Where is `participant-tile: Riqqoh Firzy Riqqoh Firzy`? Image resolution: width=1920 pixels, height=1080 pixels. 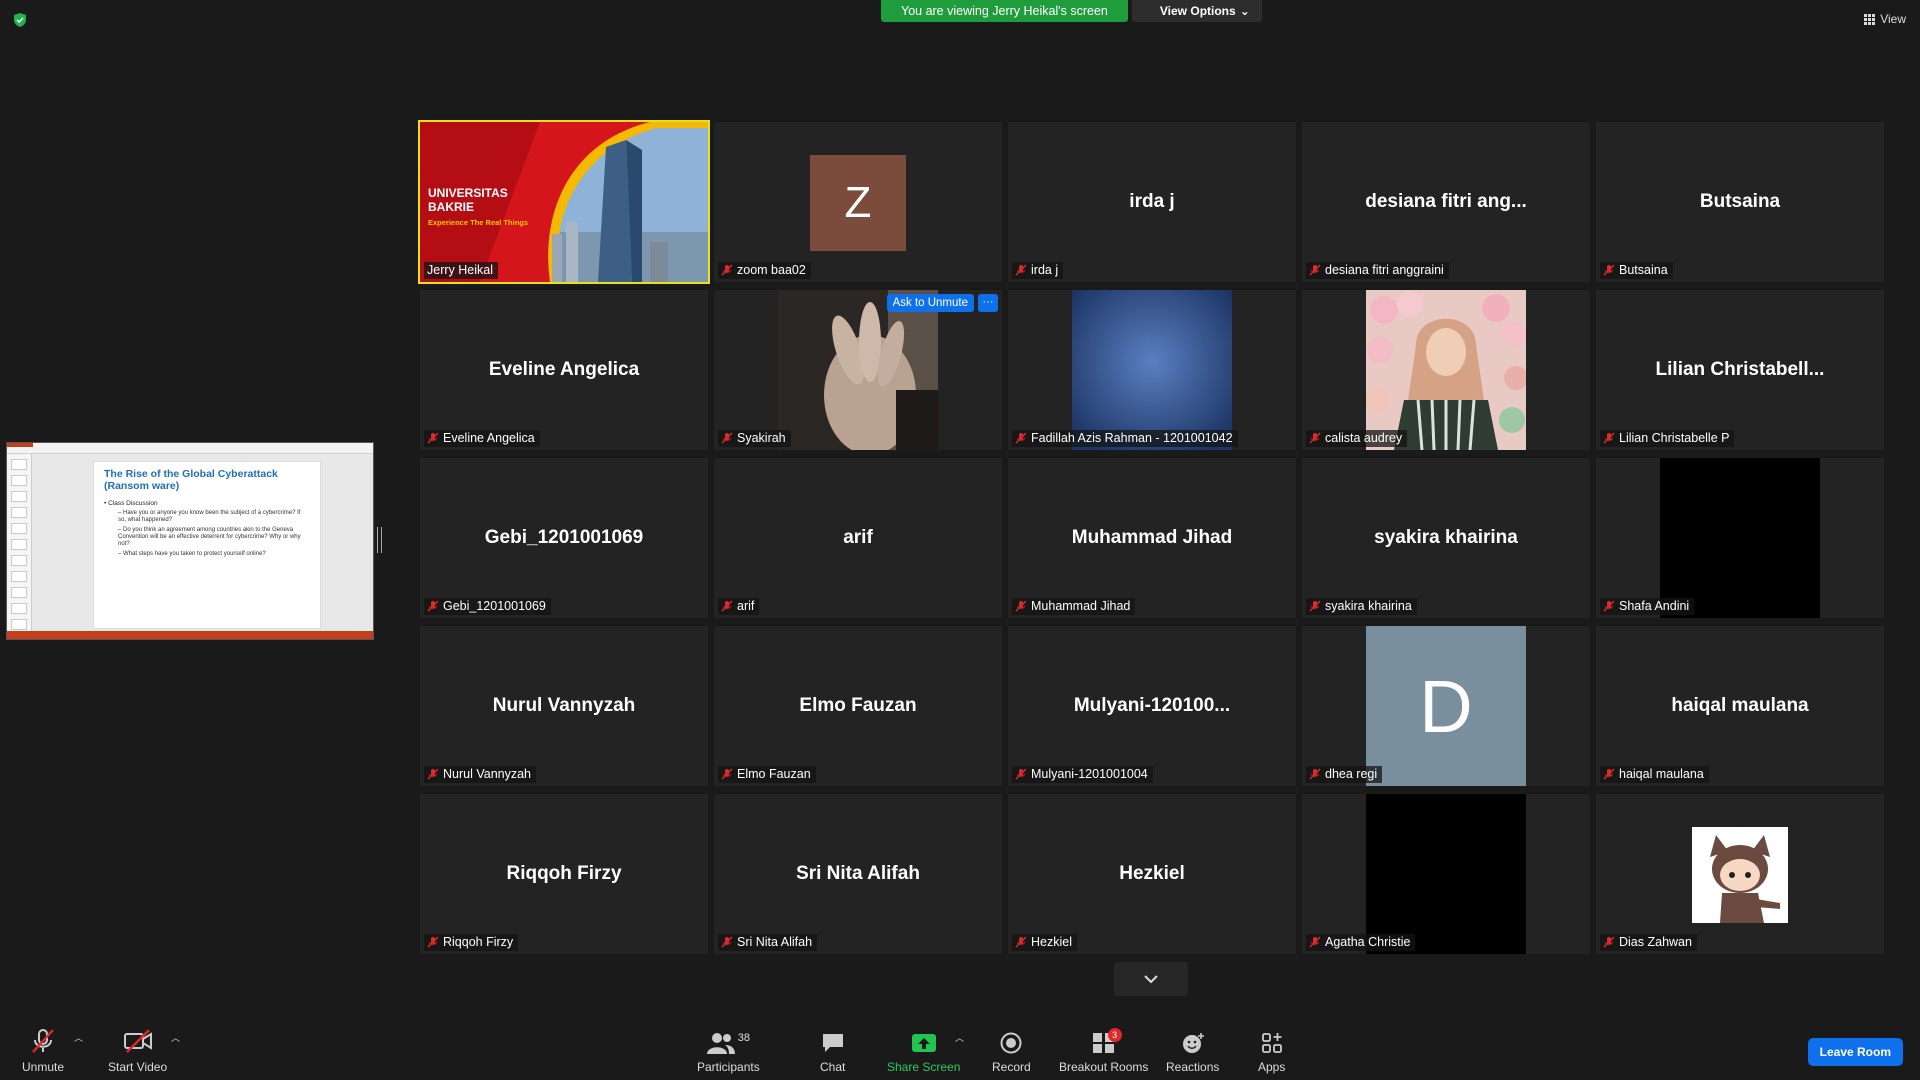
participant-tile: Riqqoh Firzy Riqqoh Firzy is located at coordinates (564, 874).